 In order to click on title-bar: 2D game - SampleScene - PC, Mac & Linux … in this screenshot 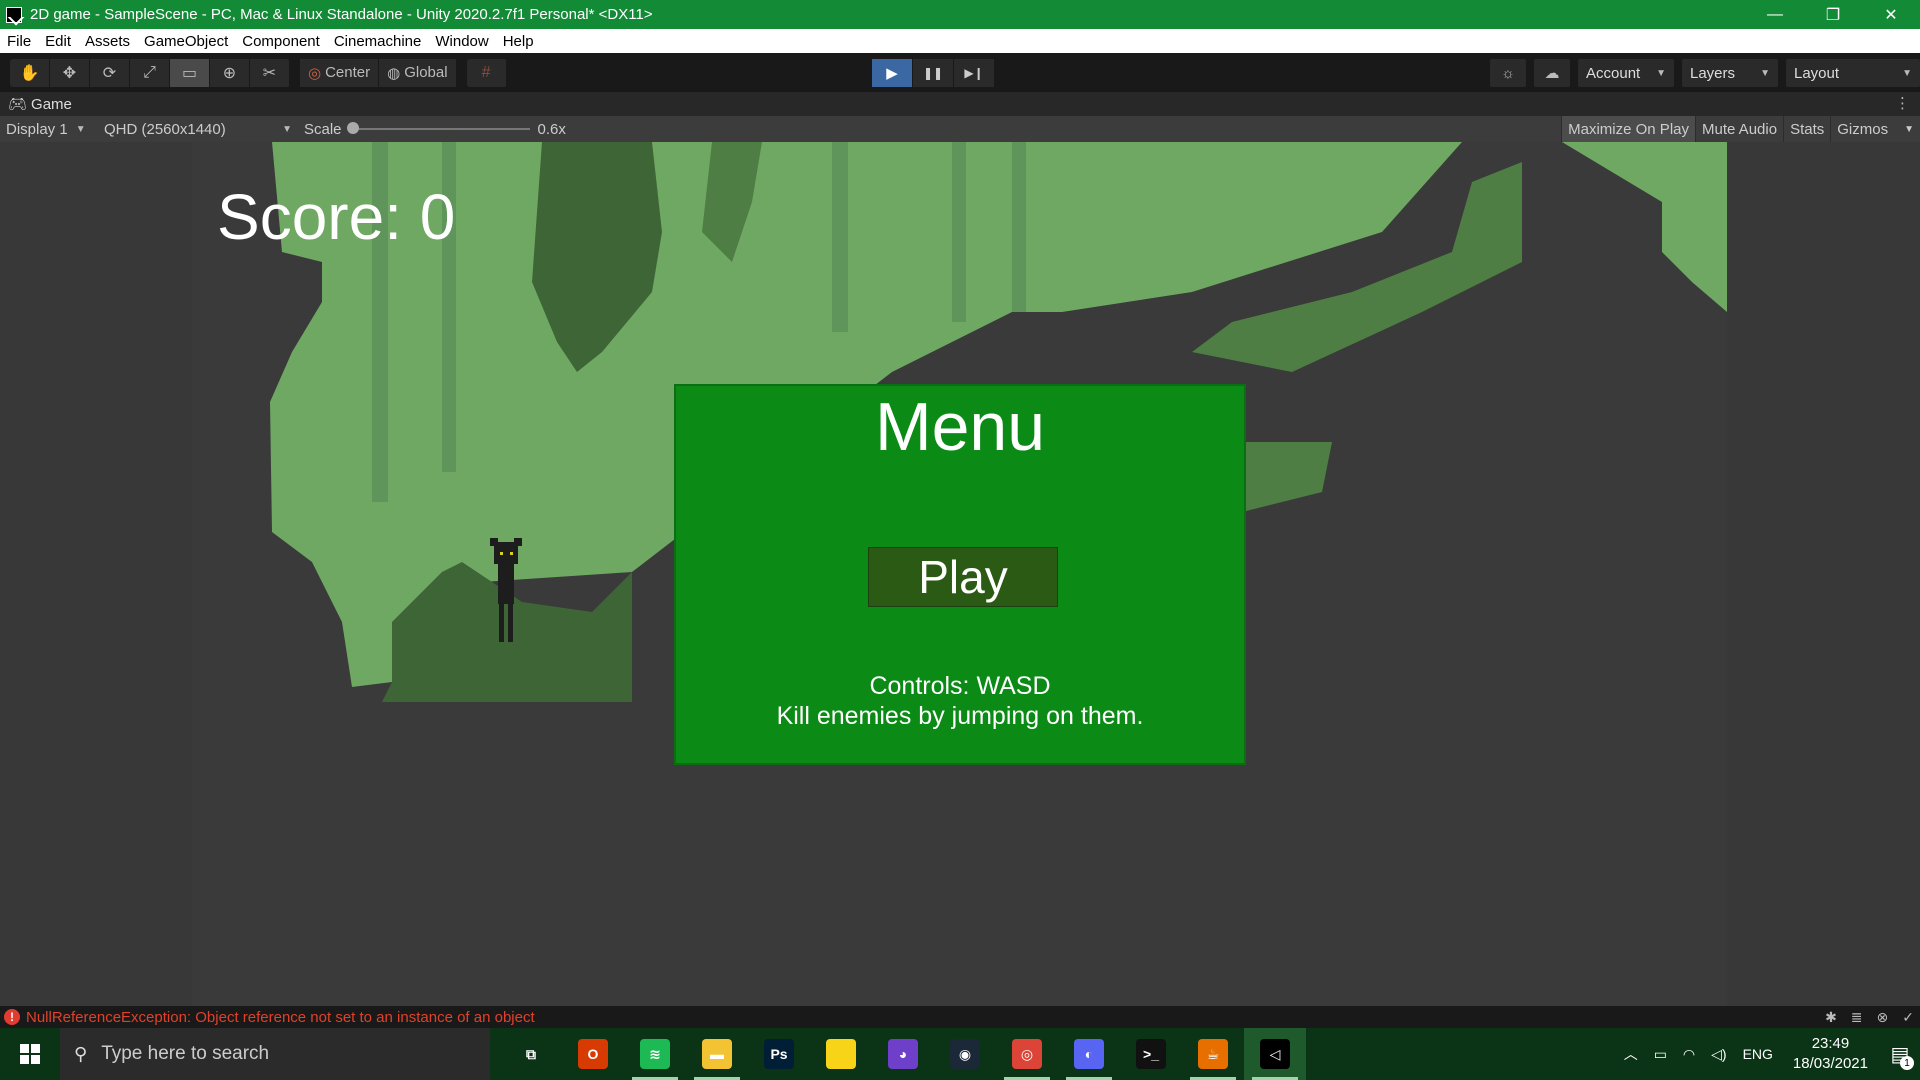, I will do `click(960, 14)`.